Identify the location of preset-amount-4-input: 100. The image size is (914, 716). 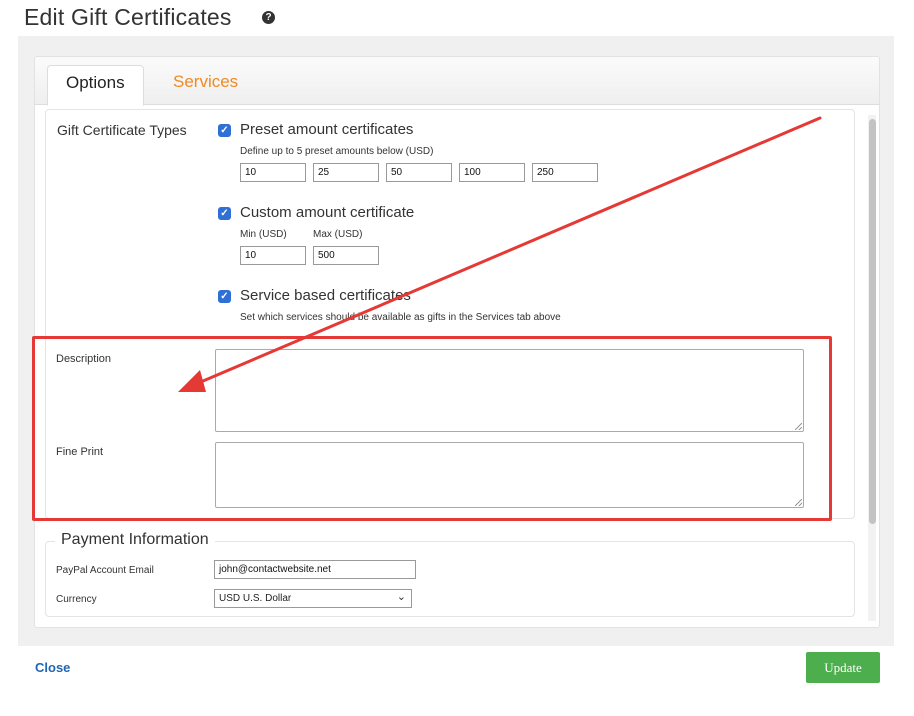
(492, 172).